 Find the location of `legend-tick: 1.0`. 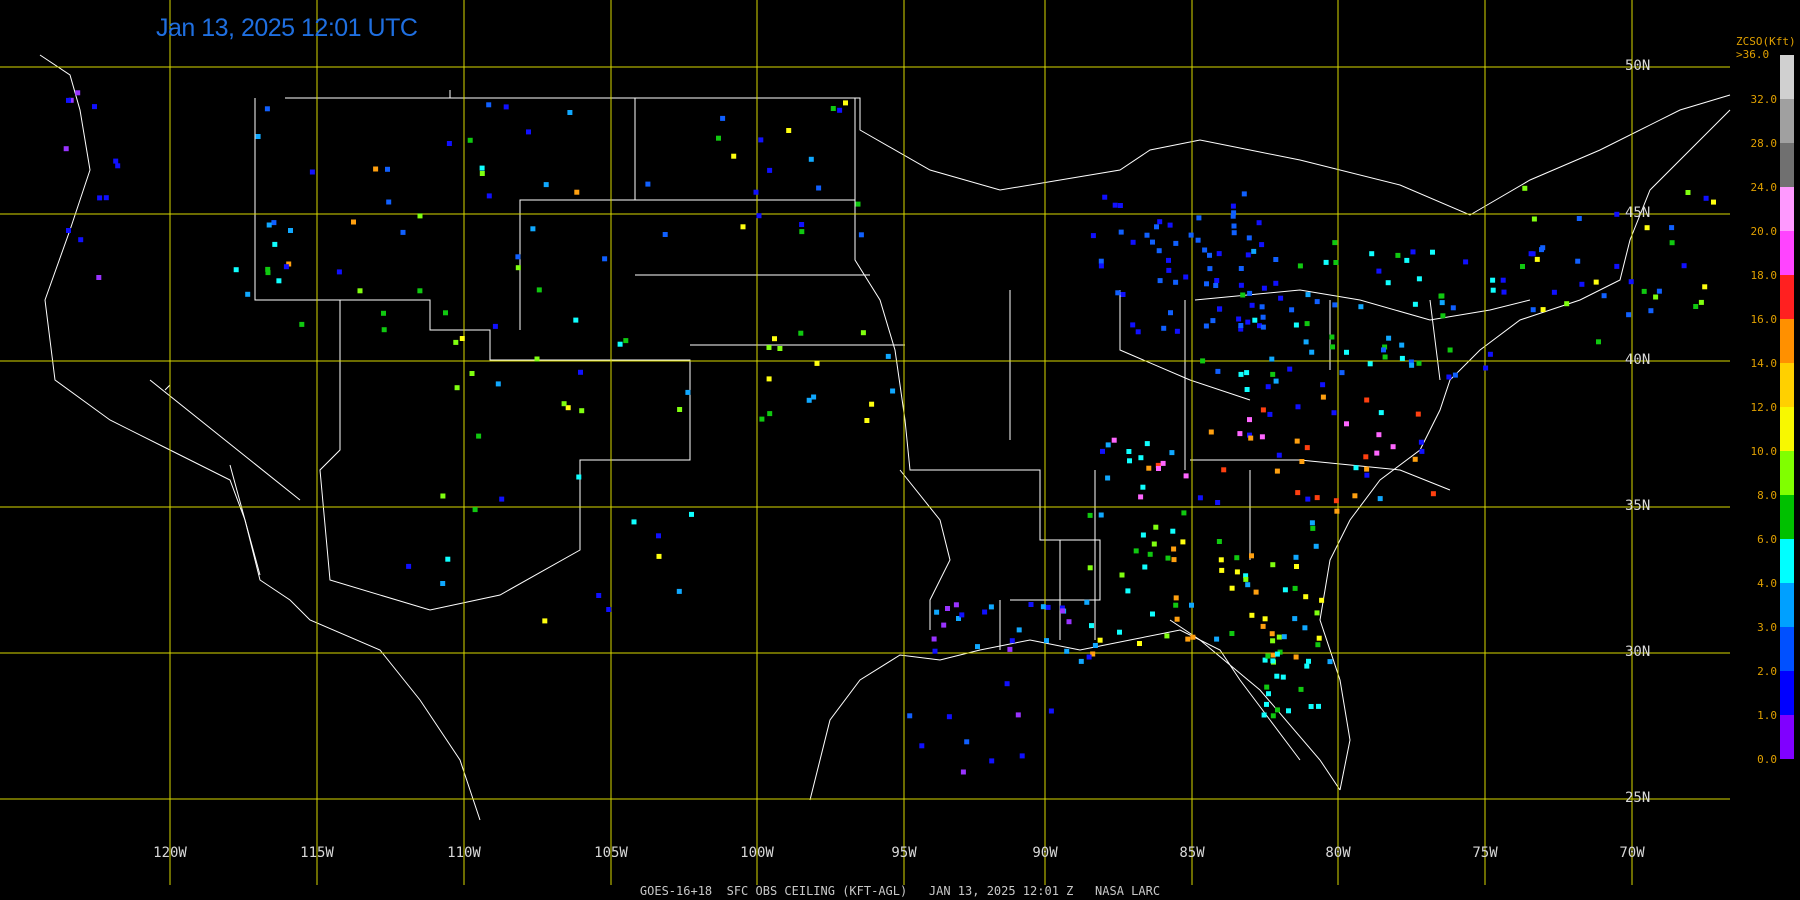

legend-tick: 1.0 is located at coordinates (1767, 715).